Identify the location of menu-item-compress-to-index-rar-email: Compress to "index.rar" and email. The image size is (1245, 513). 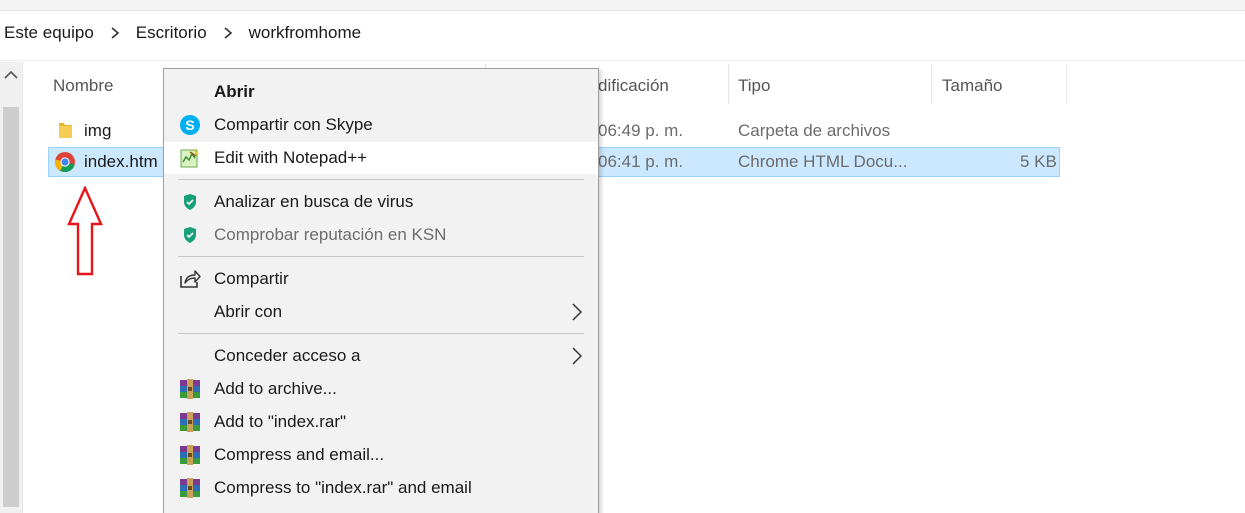
(381, 488).